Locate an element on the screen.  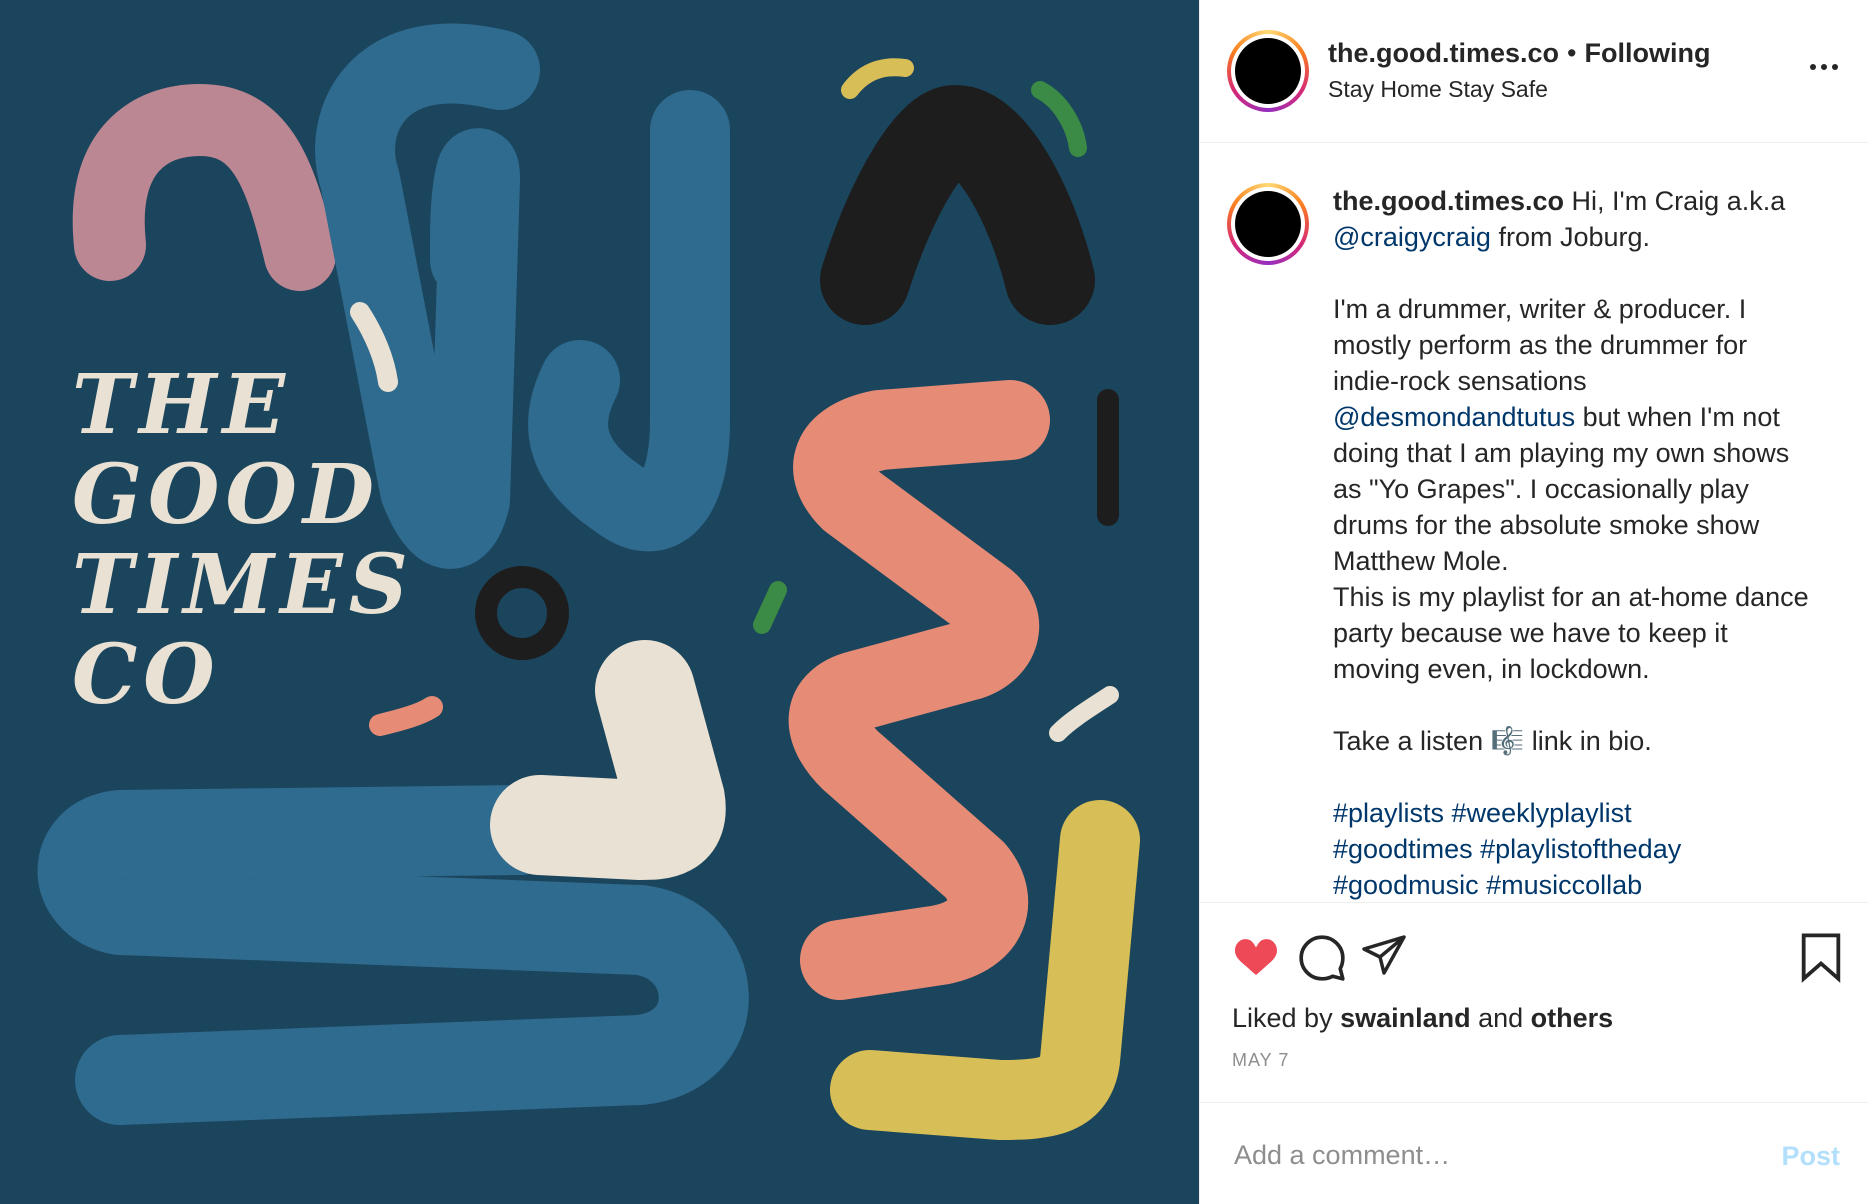
post-date: MAY 7 is located at coordinates (1260, 1060).